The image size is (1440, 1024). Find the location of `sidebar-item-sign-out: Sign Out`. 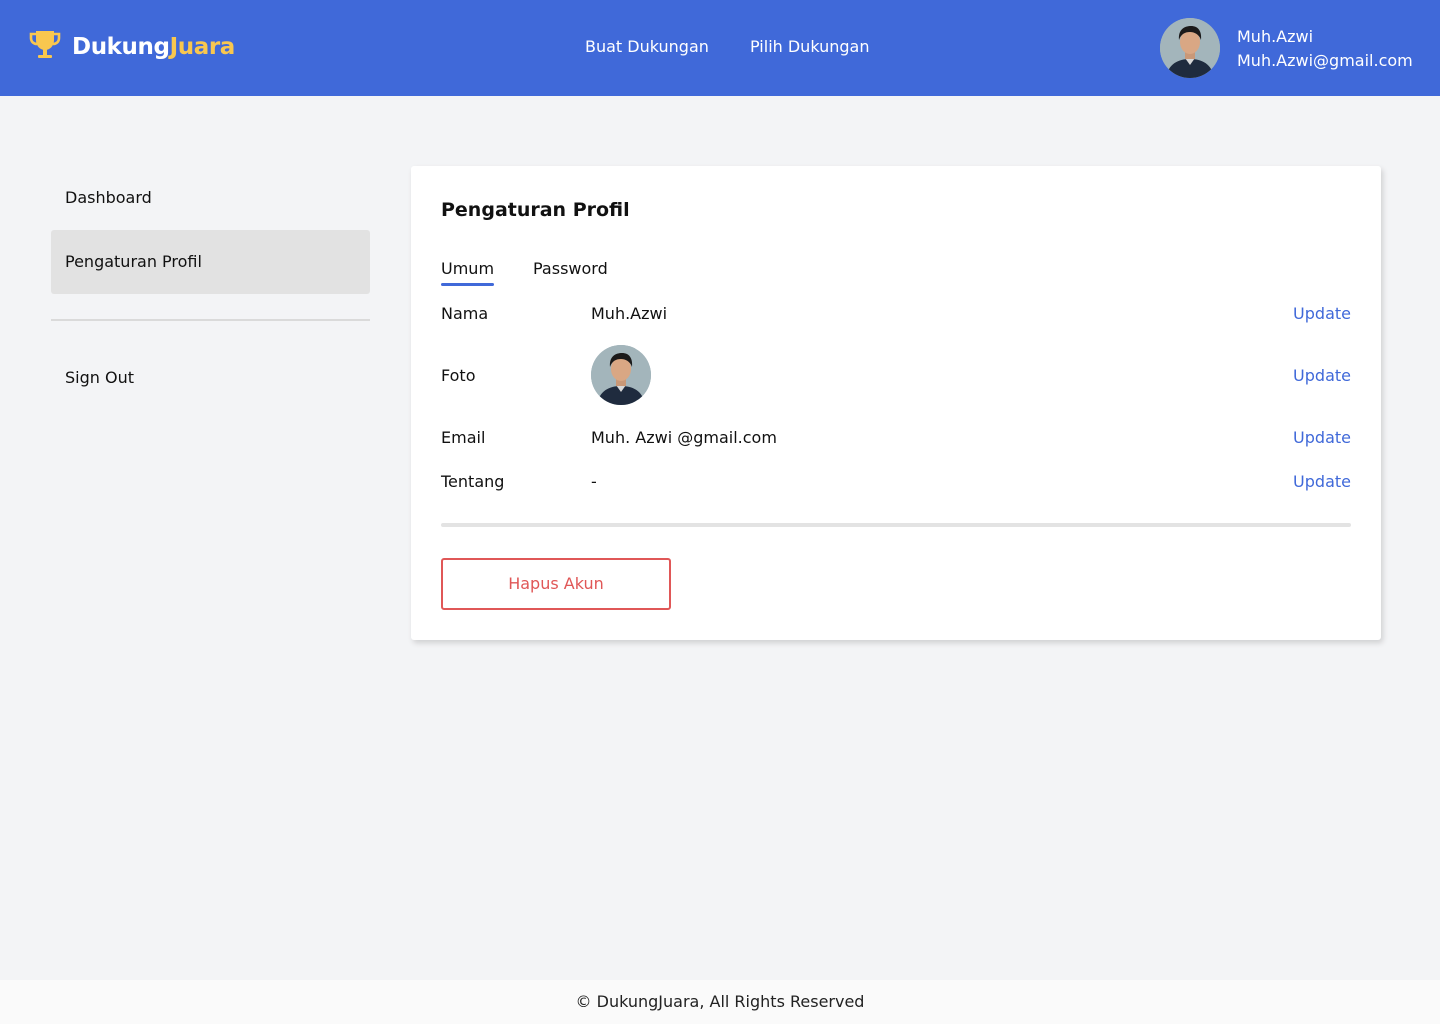

sidebar-item-sign-out: Sign Out is located at coordinates (210, 378).